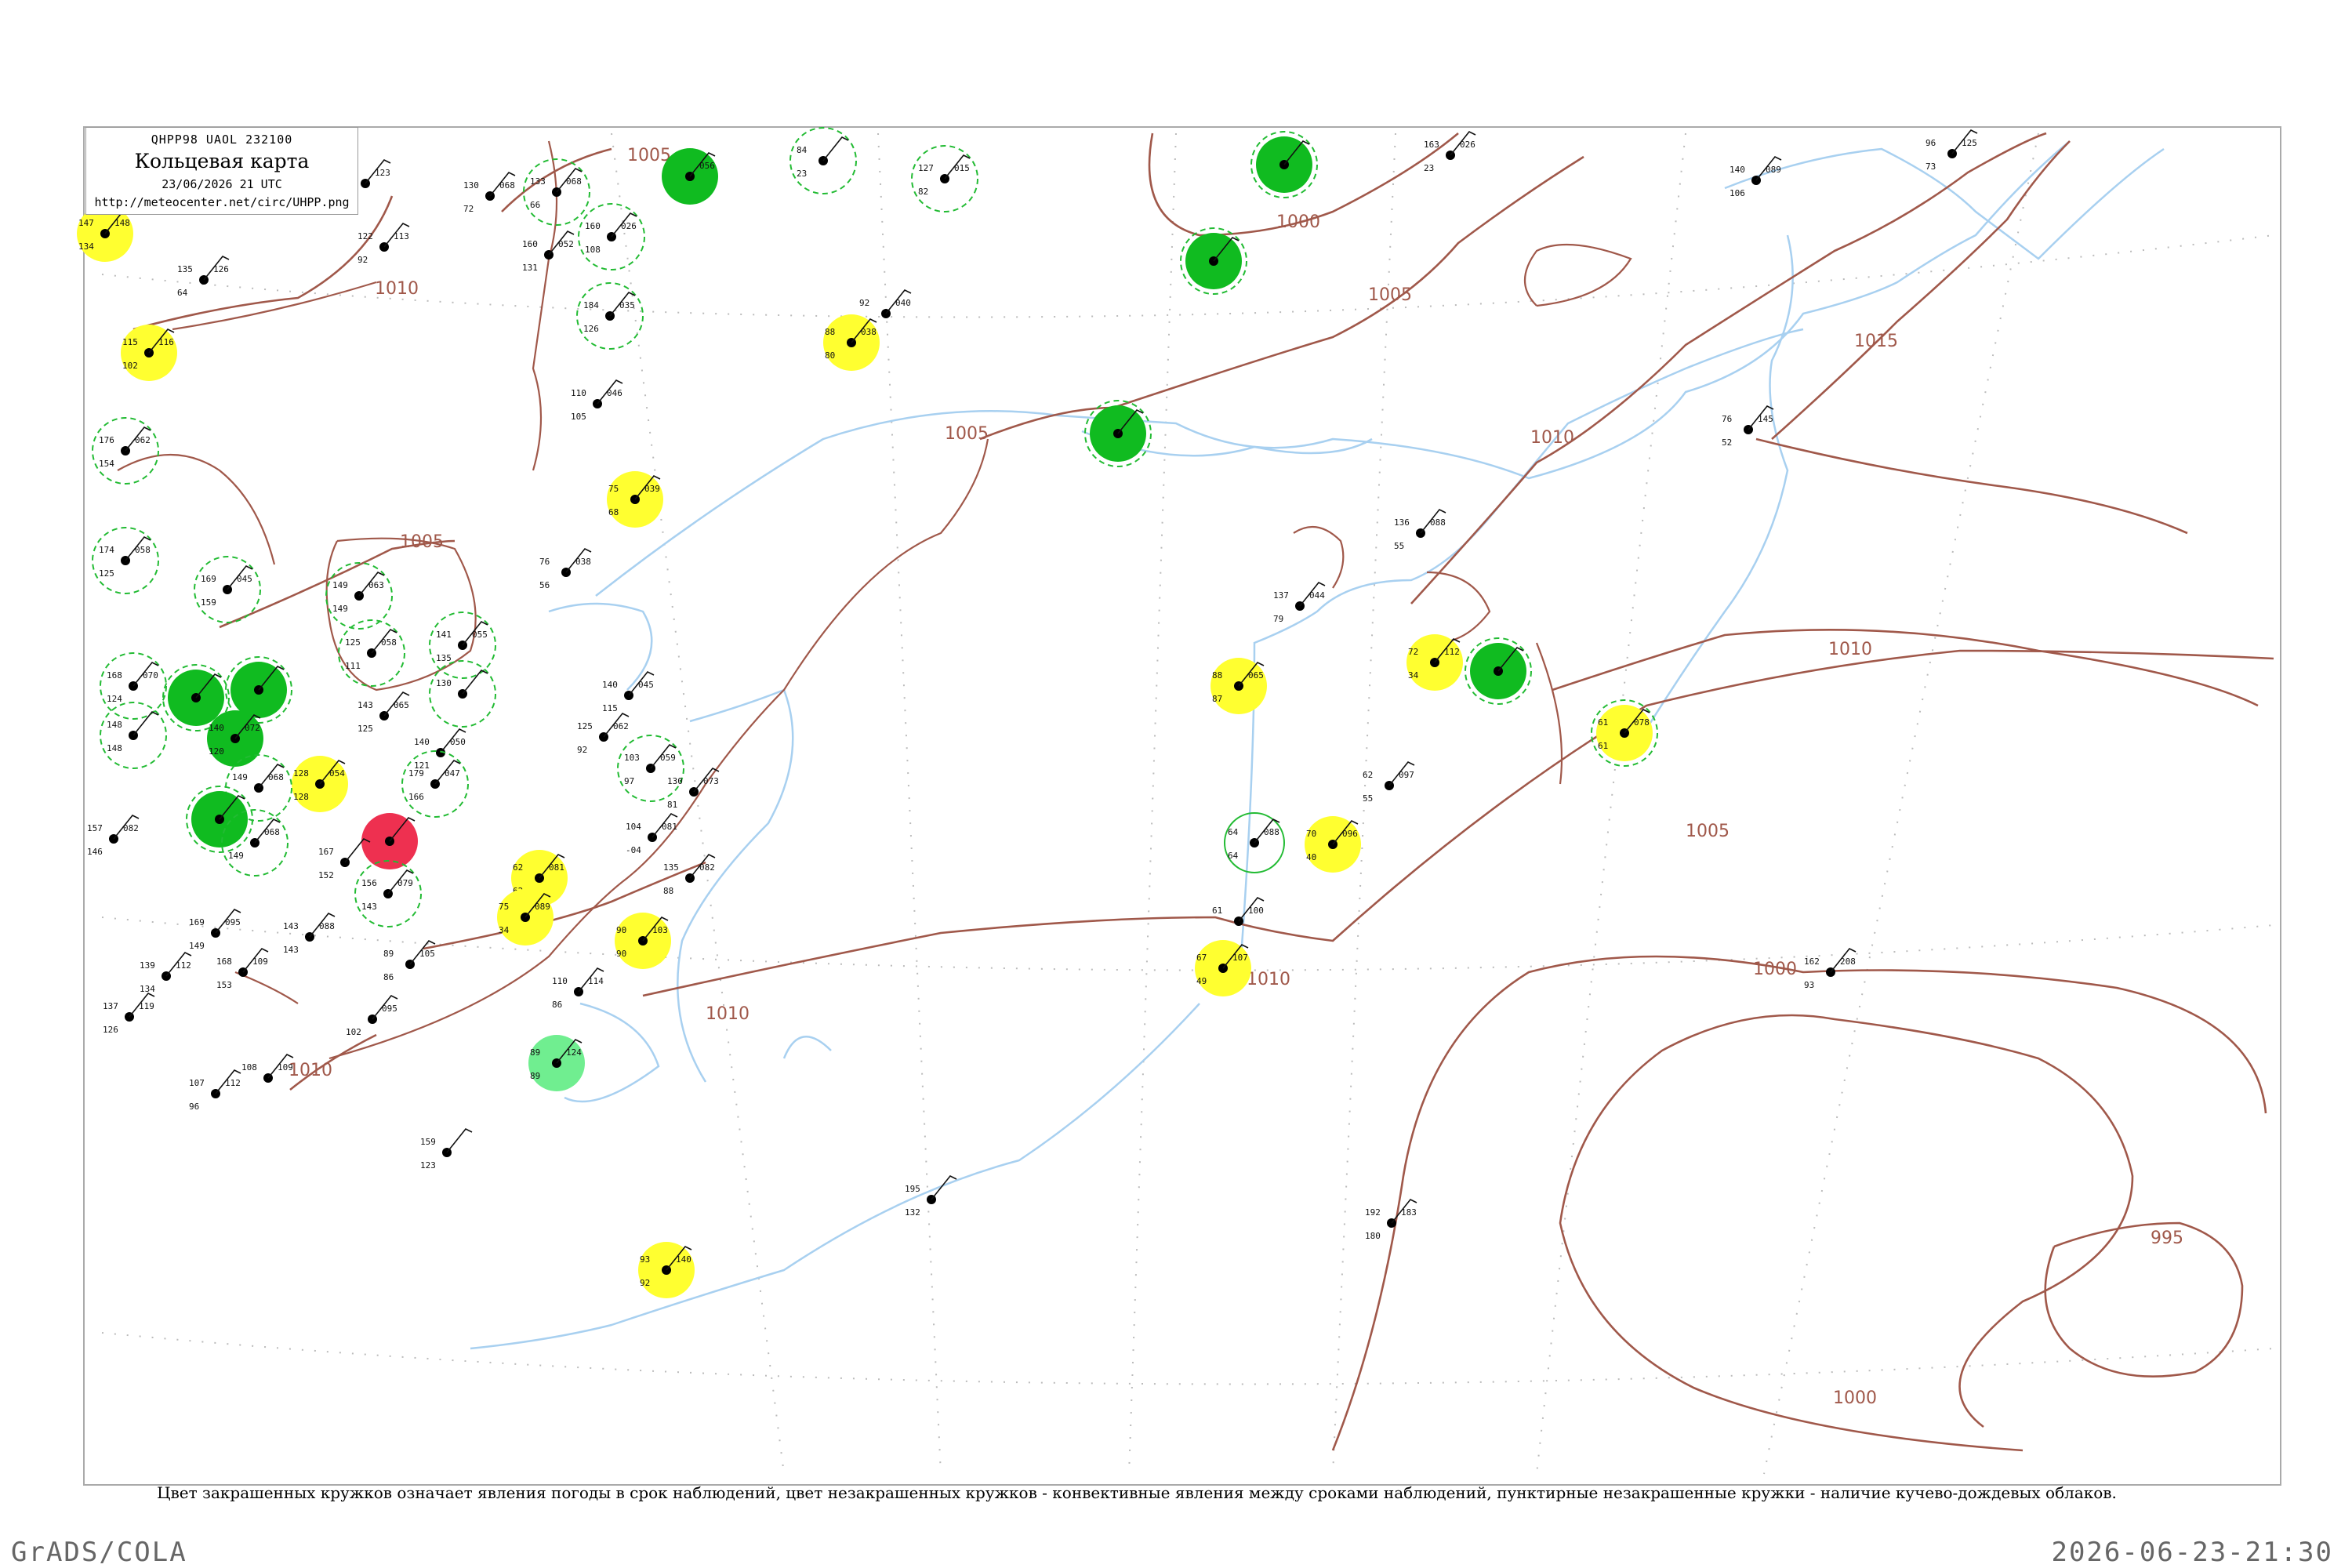  Describe the element at coordinates (222, 202) in the screenshot. I see `map-url: http://meteocenter.net/circ/UHPP.png` at that location.